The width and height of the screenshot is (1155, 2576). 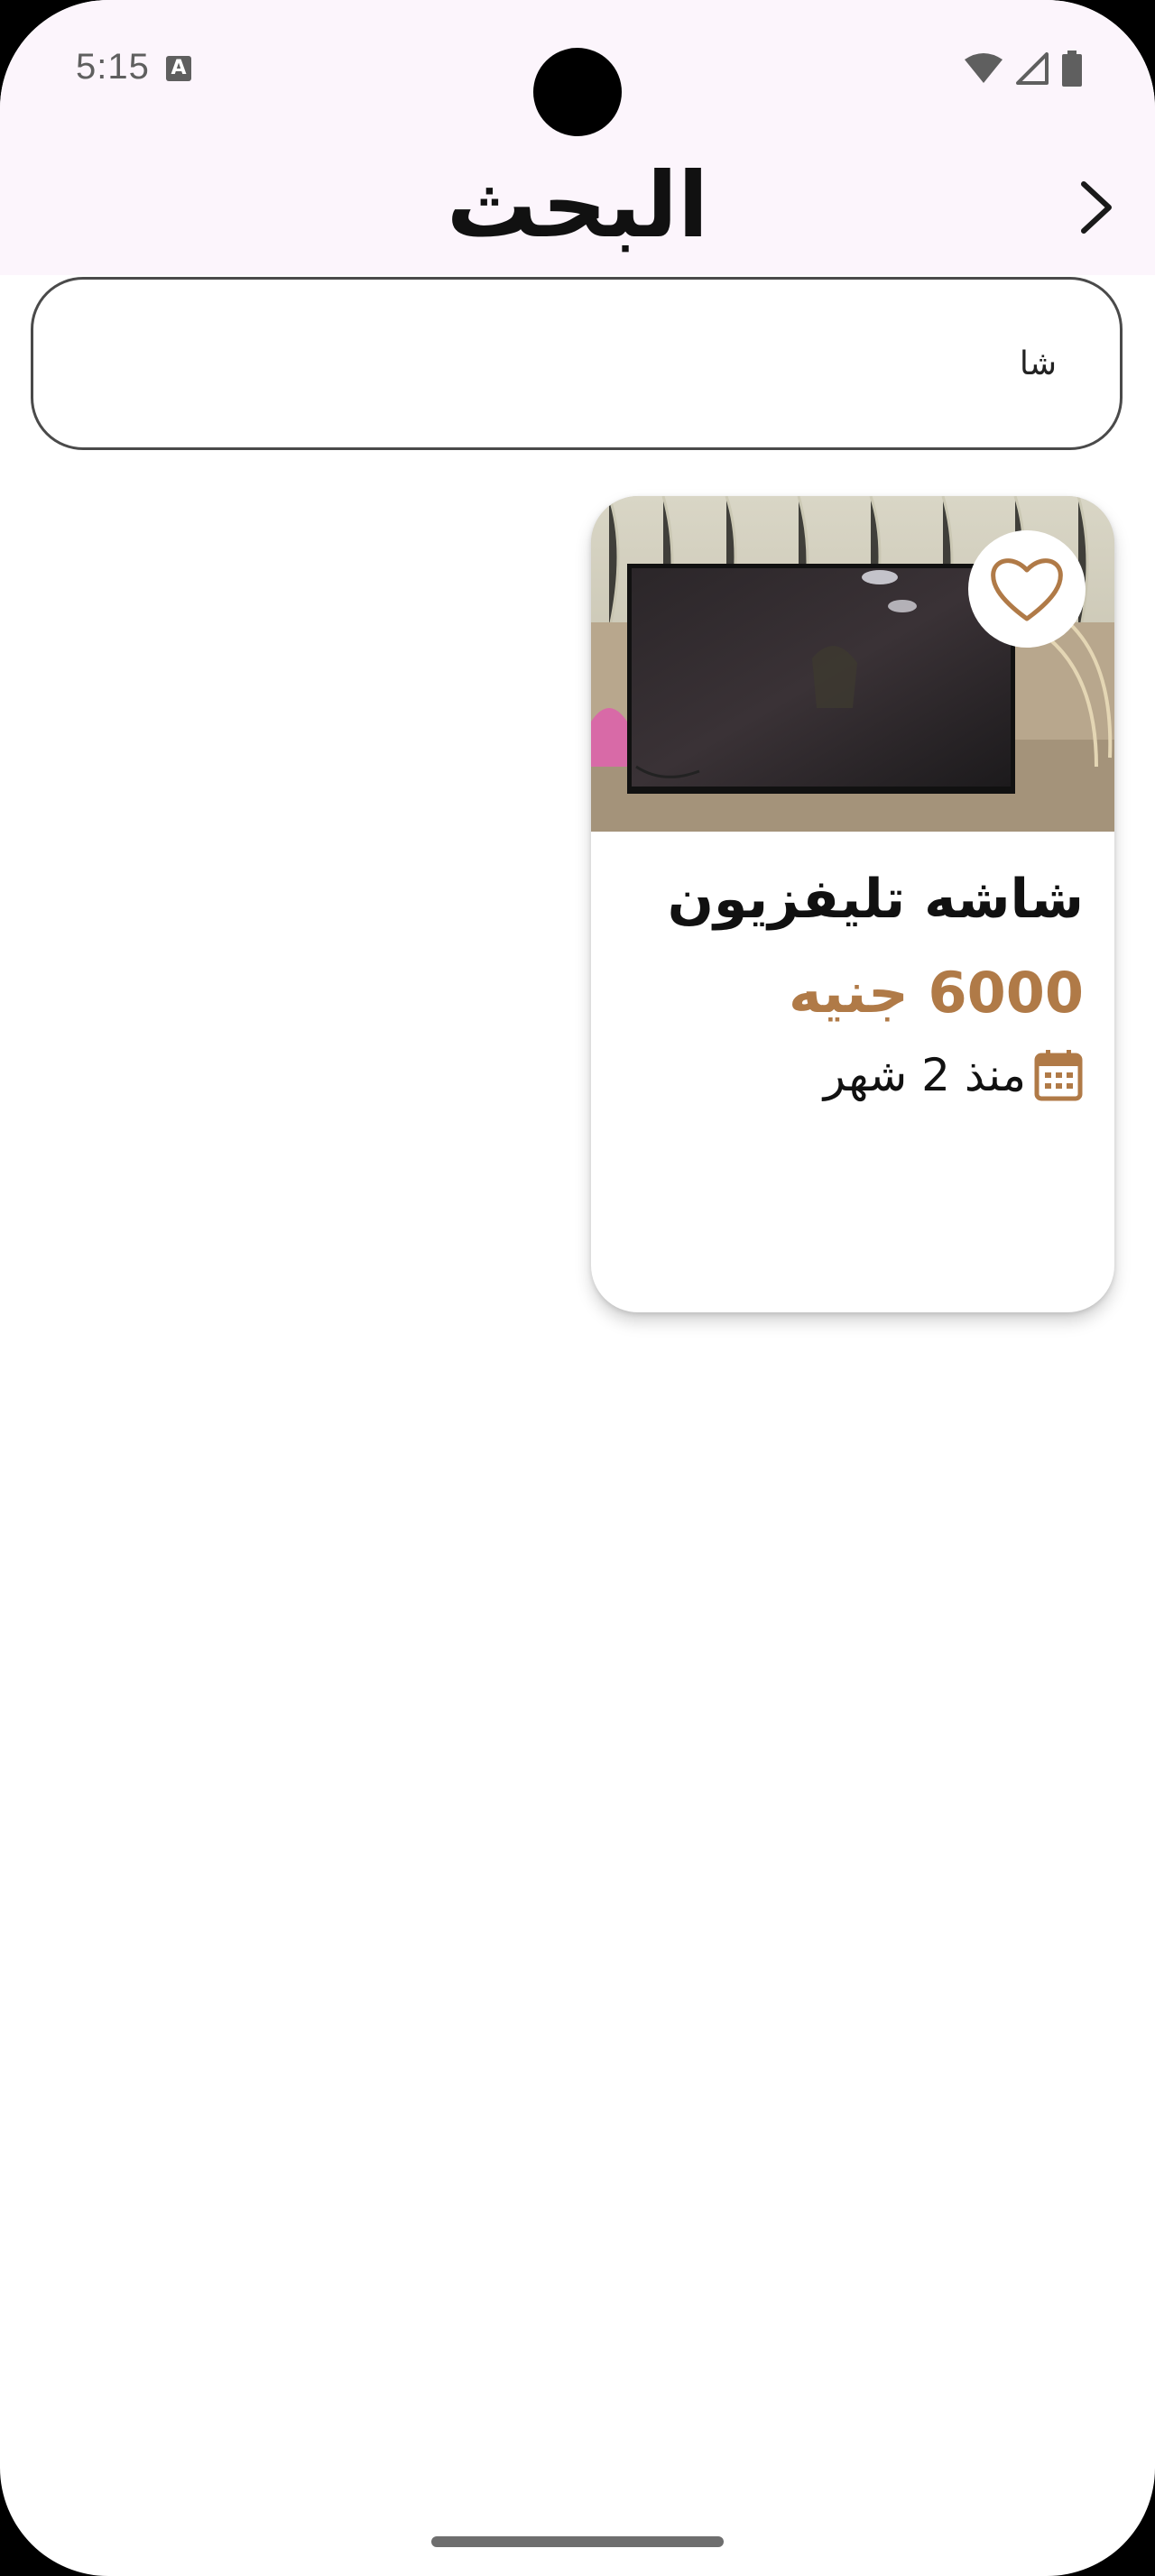 What do you see at coordinates (577, 138) in the screenshot?
I see `top-bar: 5:15 A البحث` at bounding box center [577, 138].